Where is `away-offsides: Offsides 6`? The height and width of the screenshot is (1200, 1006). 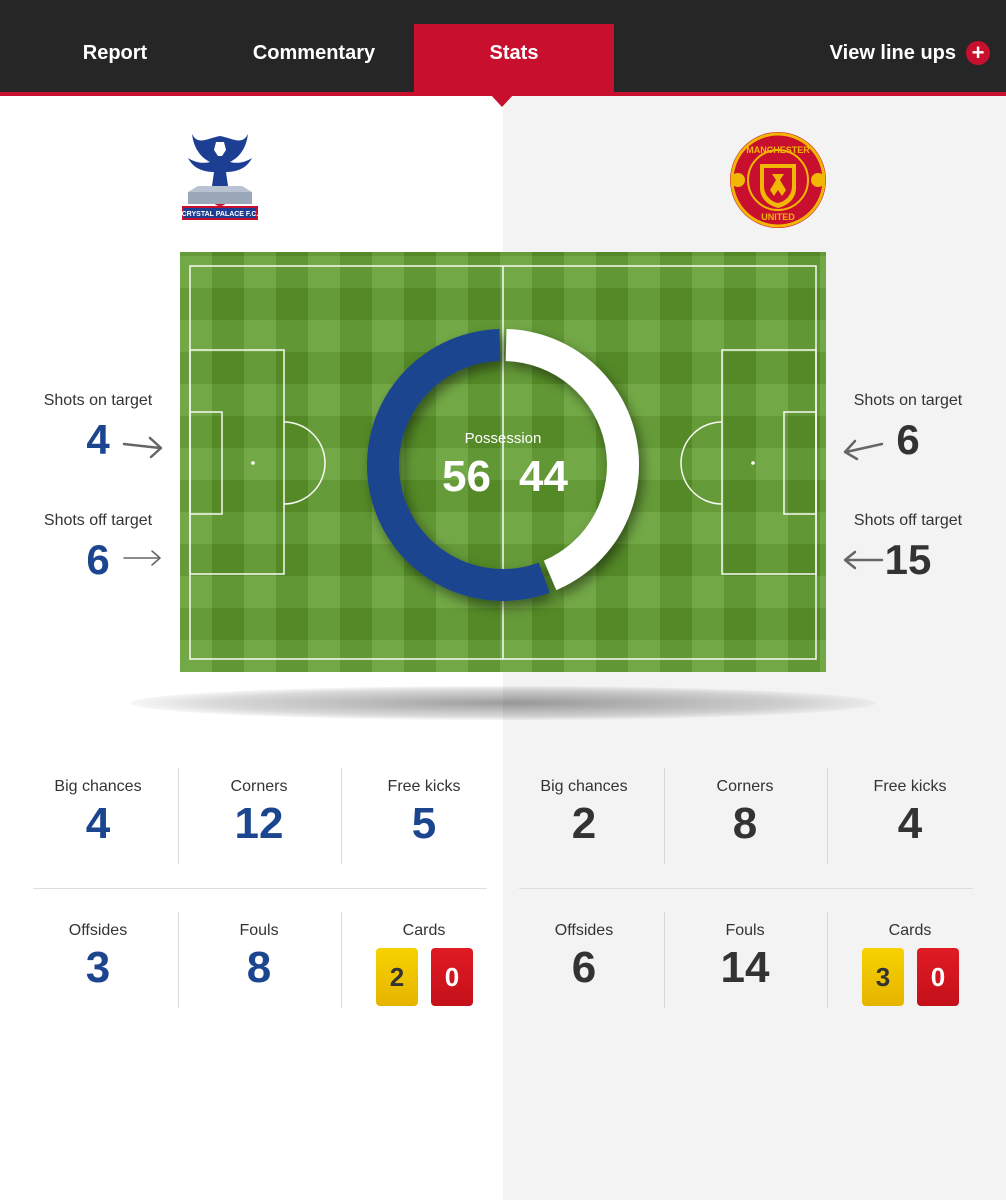
away-offsides: Offsides 6 is located at coordinates (584, 957).